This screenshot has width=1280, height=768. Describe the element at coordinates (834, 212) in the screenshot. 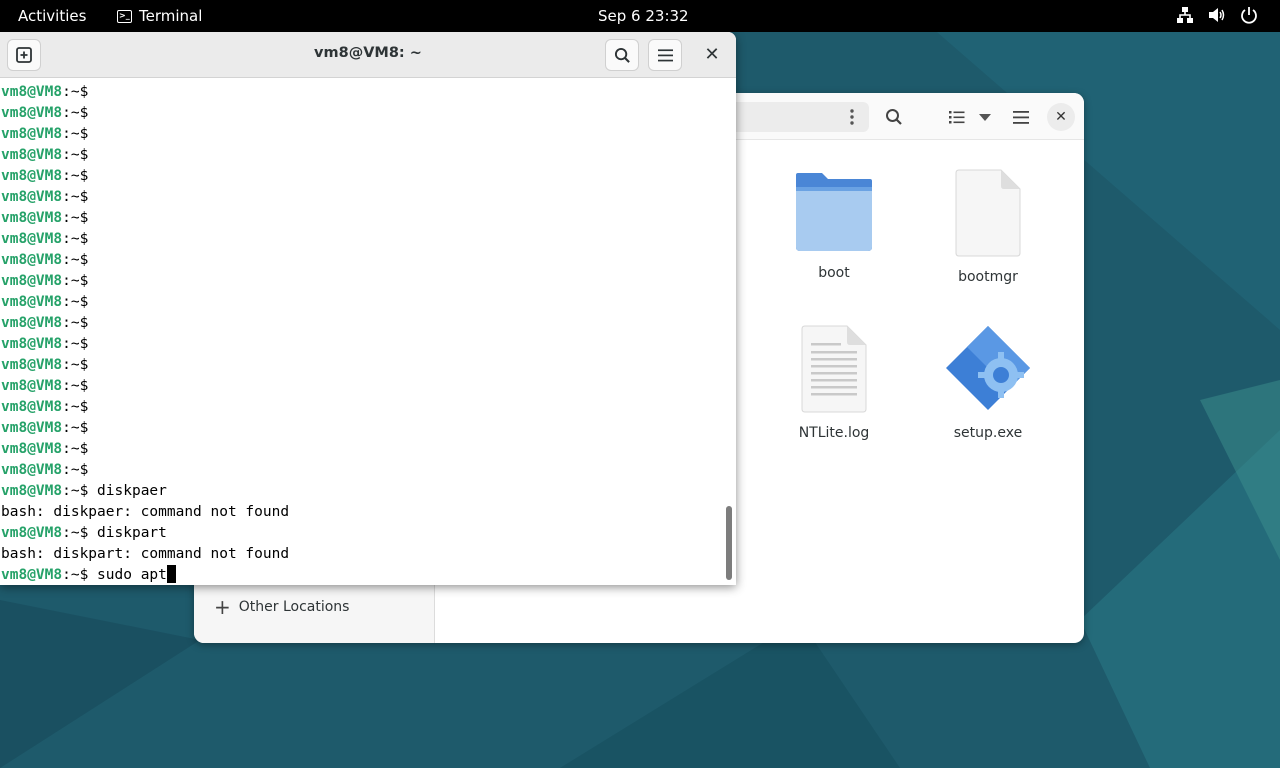

I see `folder-icon` at that location.